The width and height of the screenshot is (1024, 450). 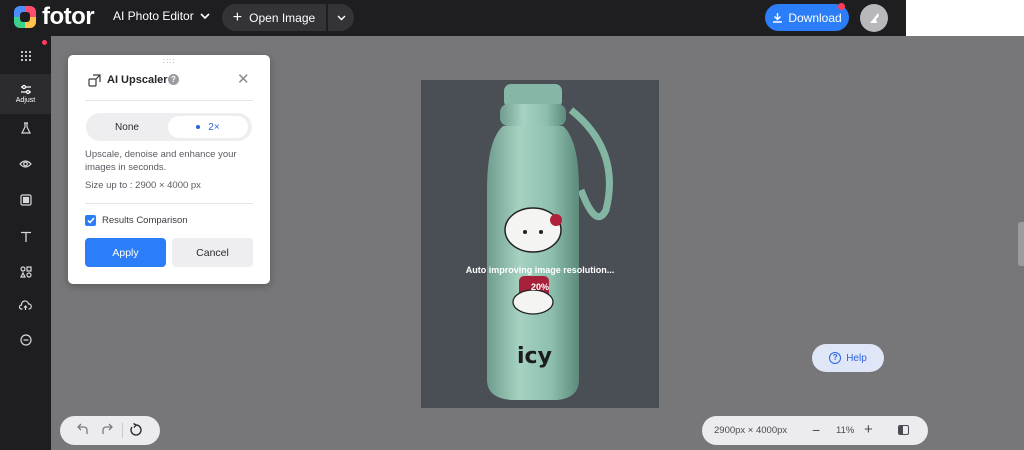 What do you see at coordinates (137, 80) in the screenshot?
I see `panel-title: AI Upscaler` at bounding box center [137, 80].